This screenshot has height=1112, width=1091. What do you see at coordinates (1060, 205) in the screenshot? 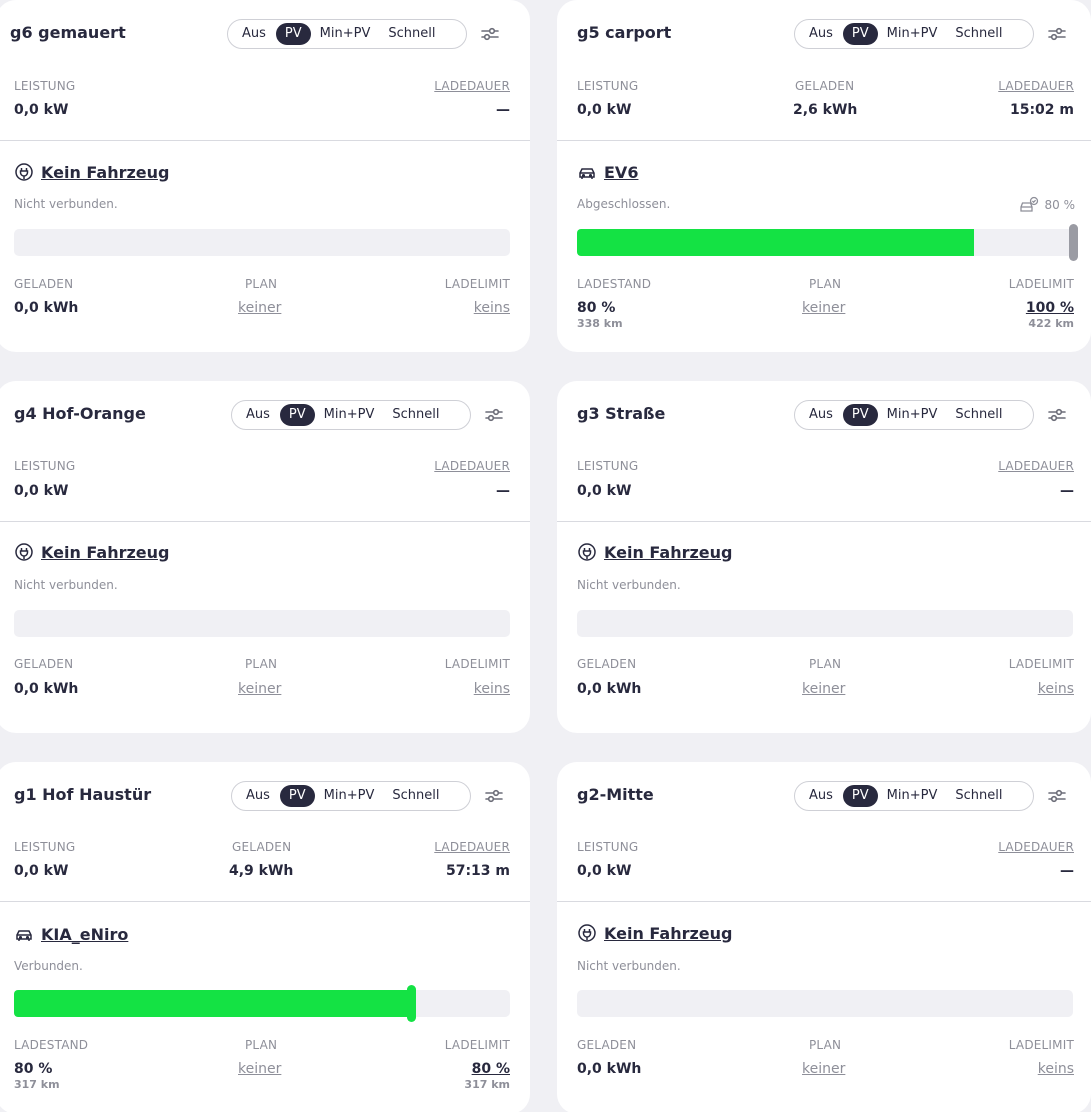
I see `vehicle-limit-value: 80 %` at bounding box center [1060, 205].